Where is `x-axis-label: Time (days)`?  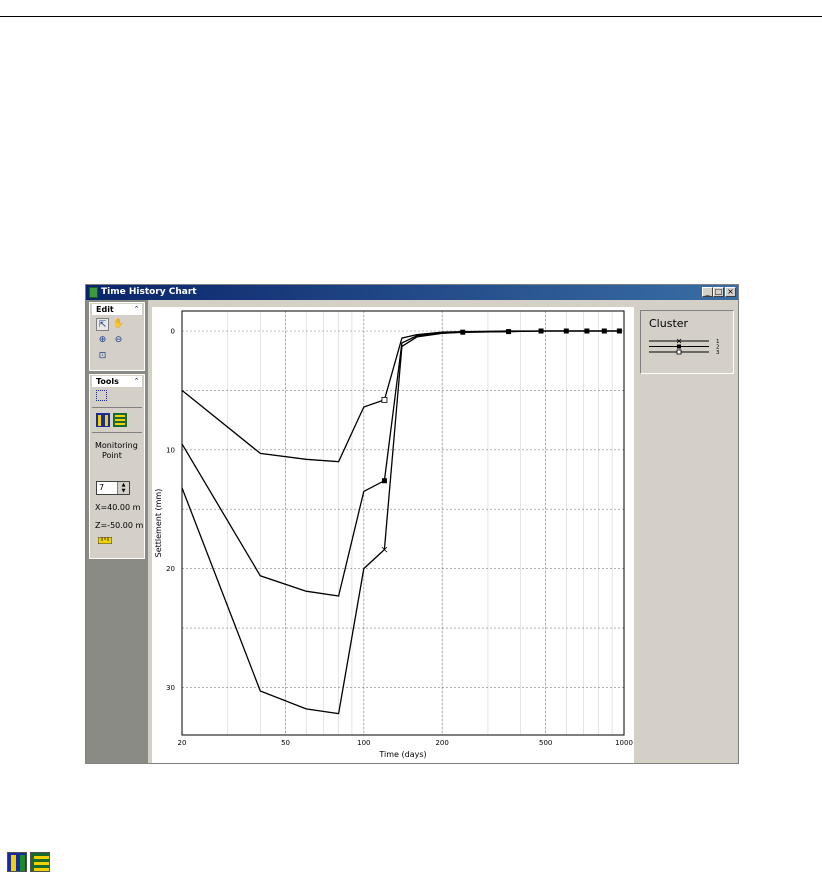
x-axis-label: Time (days) is located at coordinates (402, 754).